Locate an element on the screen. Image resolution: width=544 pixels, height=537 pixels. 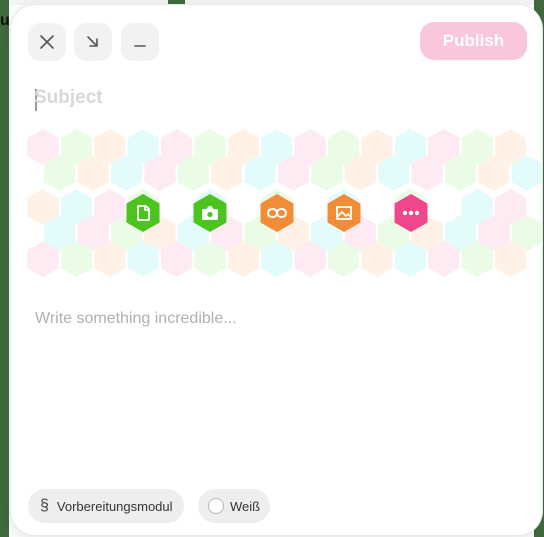
section-icon: § is located at coordinates (44, 505).